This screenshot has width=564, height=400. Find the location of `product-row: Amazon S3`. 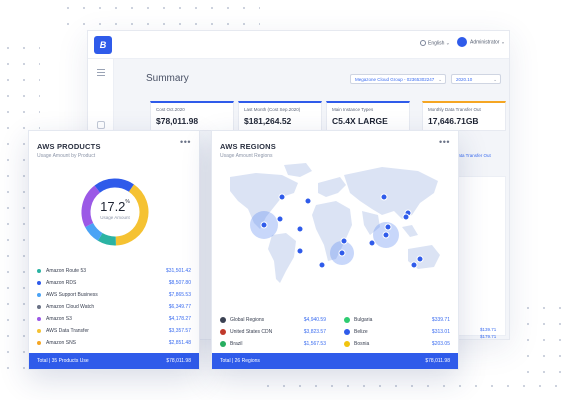

product-row: Amazon S3 is located at coordinates (54, 319).